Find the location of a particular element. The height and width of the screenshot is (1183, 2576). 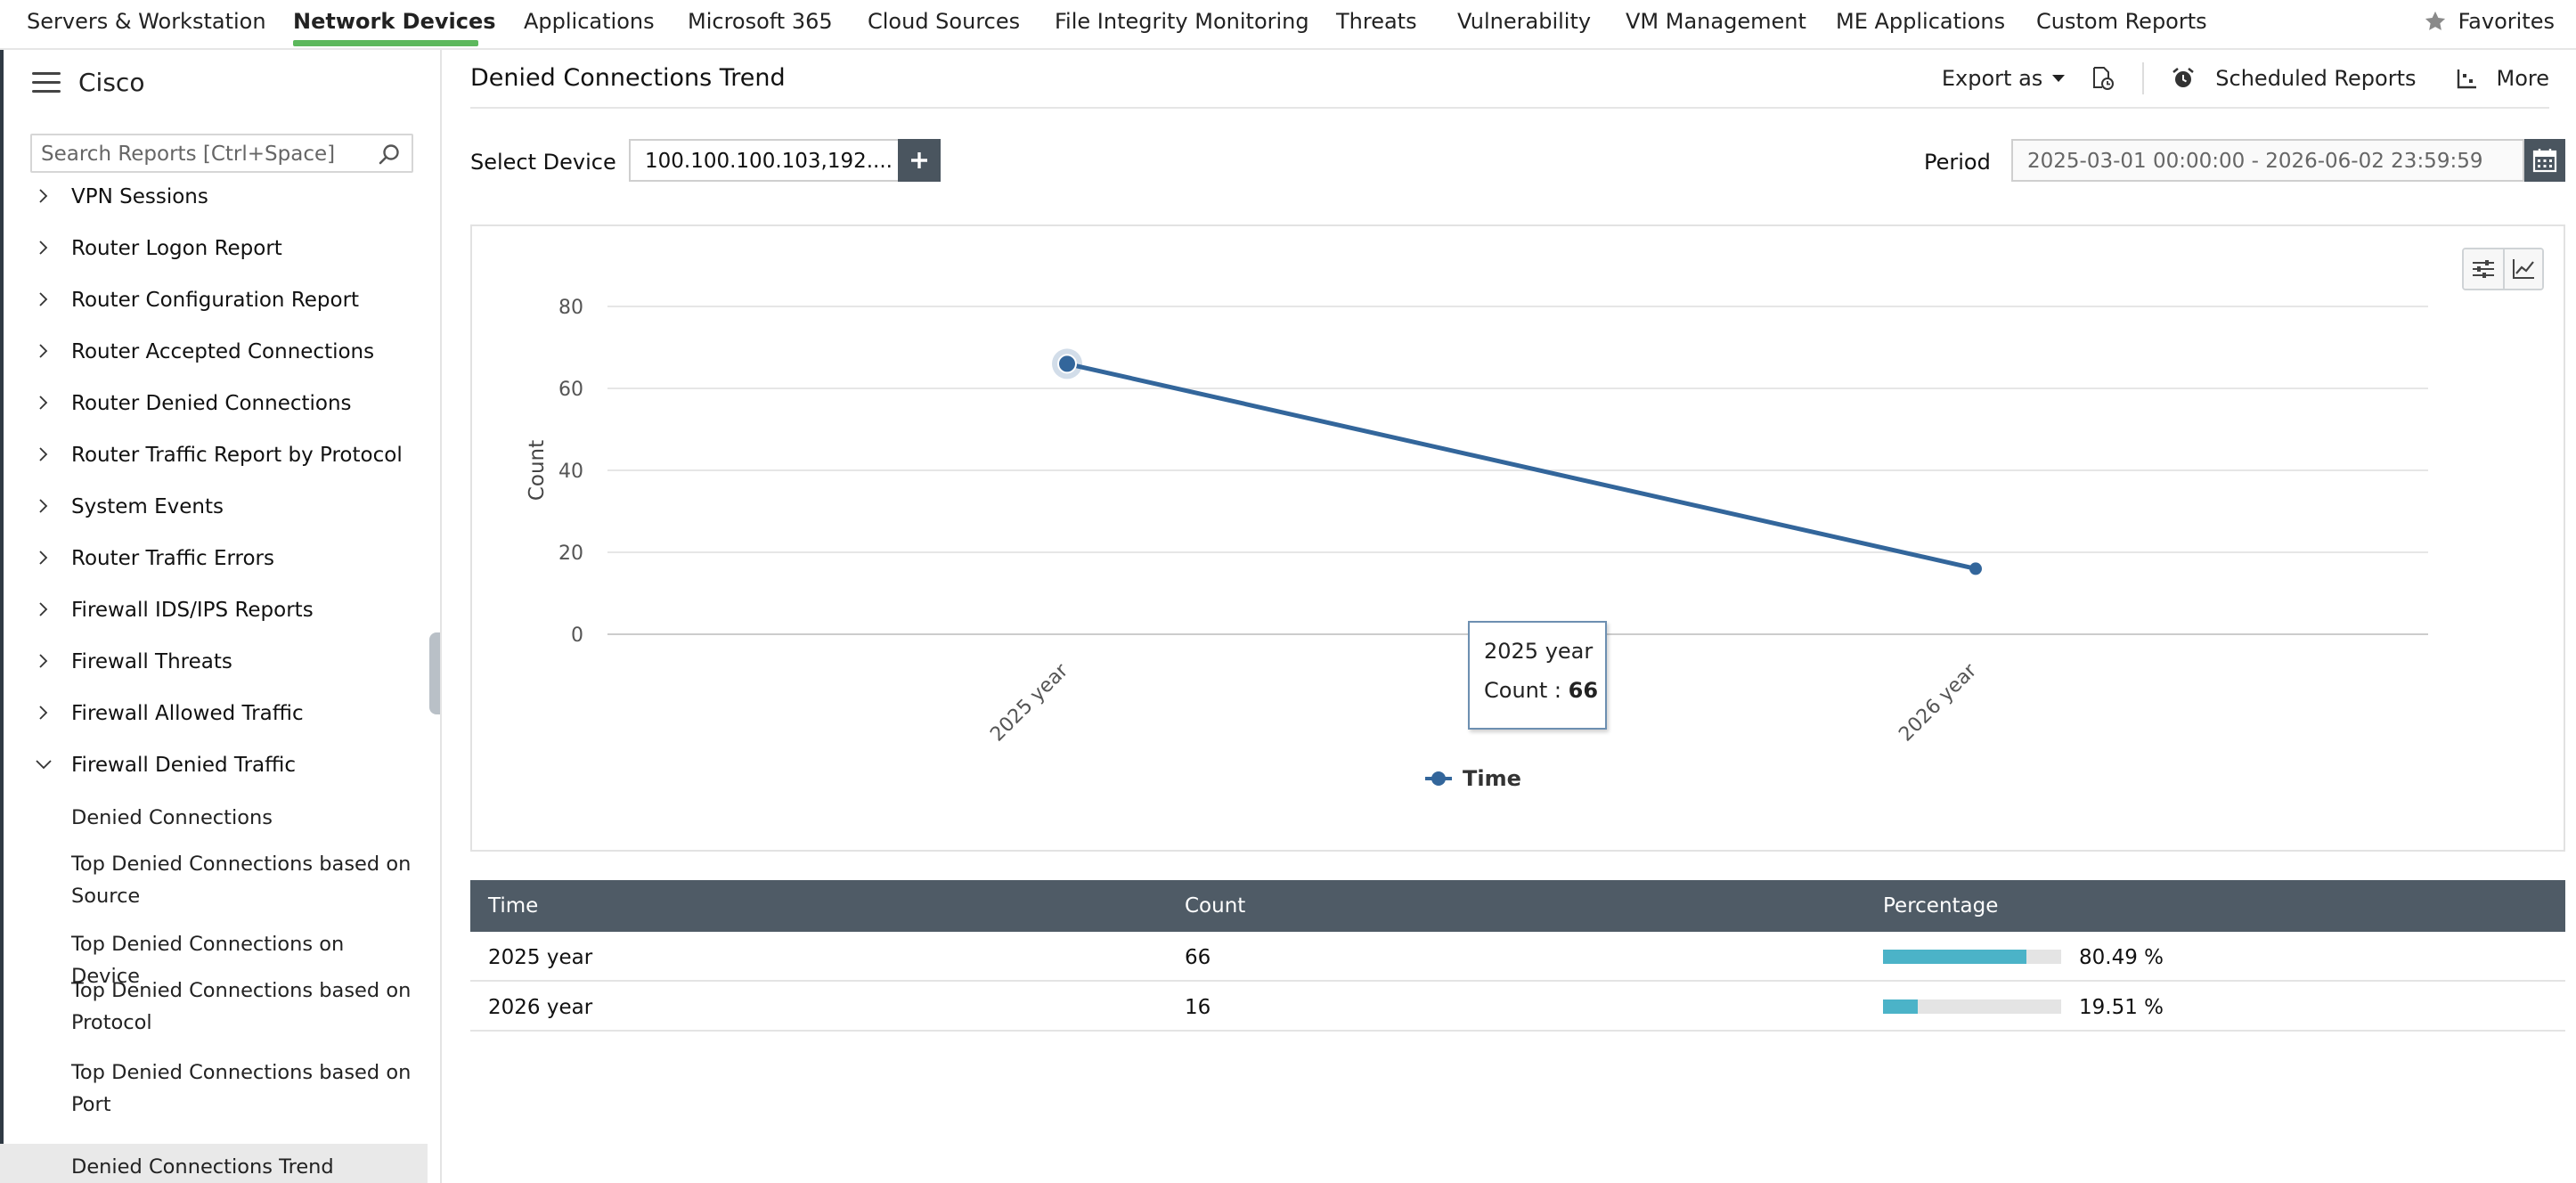

column-header-time: Time is located at coordinates (513, 906).